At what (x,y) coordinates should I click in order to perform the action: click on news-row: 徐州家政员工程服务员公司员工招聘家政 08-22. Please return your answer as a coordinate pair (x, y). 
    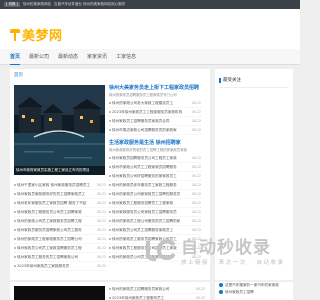
    Looking at the image, I should click on (60, 212).